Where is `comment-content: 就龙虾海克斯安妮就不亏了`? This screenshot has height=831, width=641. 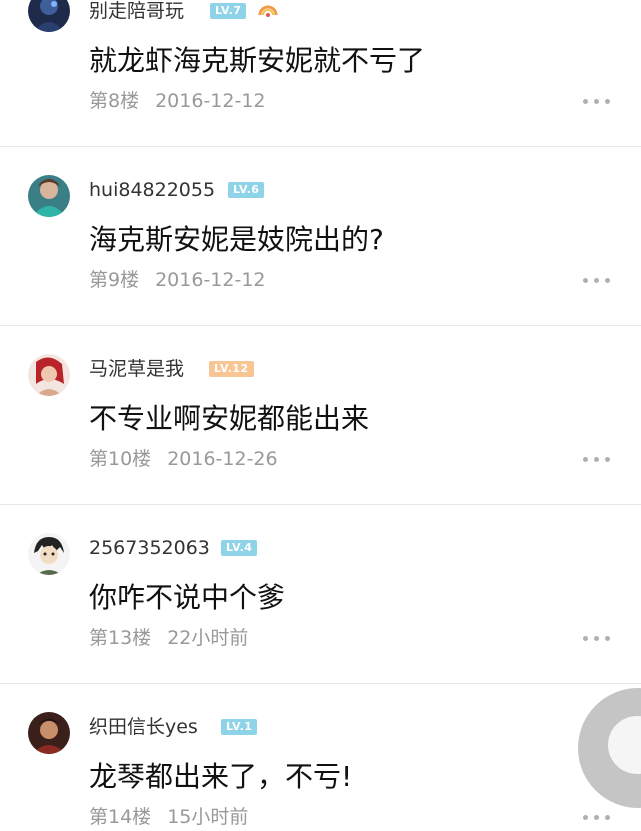 comment-content: 就龙虾海克斯安妮就不亏了 is located at coordinates (257, 60).